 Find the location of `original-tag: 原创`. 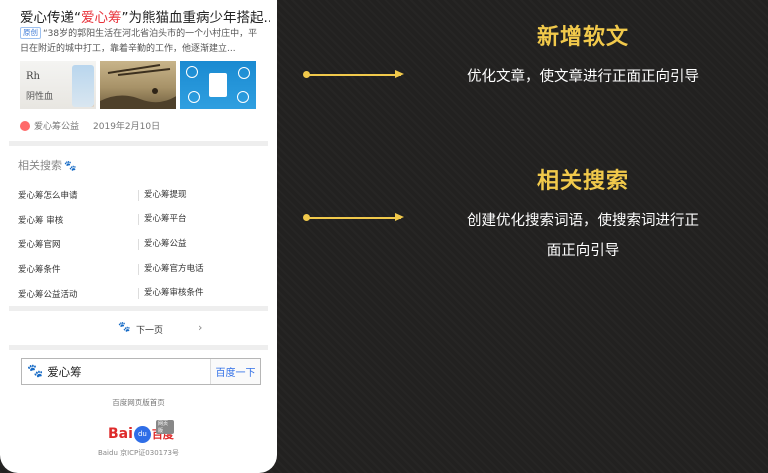

original-tag: 原创 is located at coordinates (30, 33).